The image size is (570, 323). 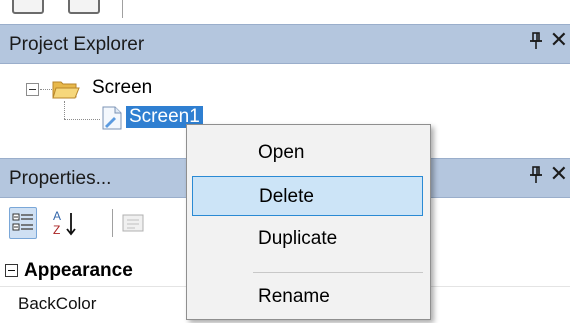 I want to click on menu-item-label: Delete, so click(x=286, y=196).